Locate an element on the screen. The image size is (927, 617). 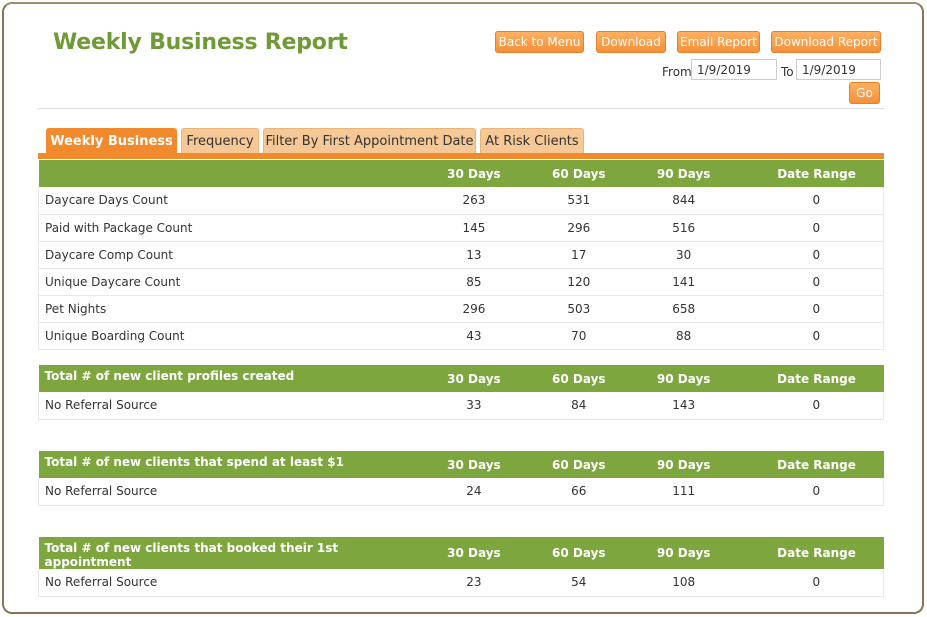
to-date-input is located at coordinates (838, 69).